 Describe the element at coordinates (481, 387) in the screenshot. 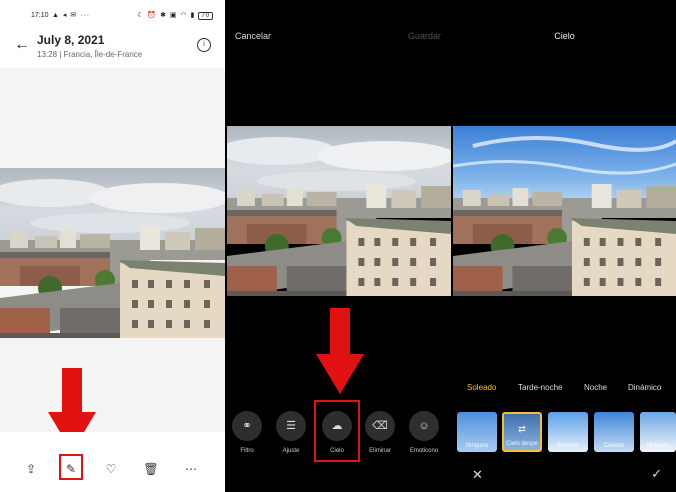

I see `tab-soleado: Soleado` at that location.